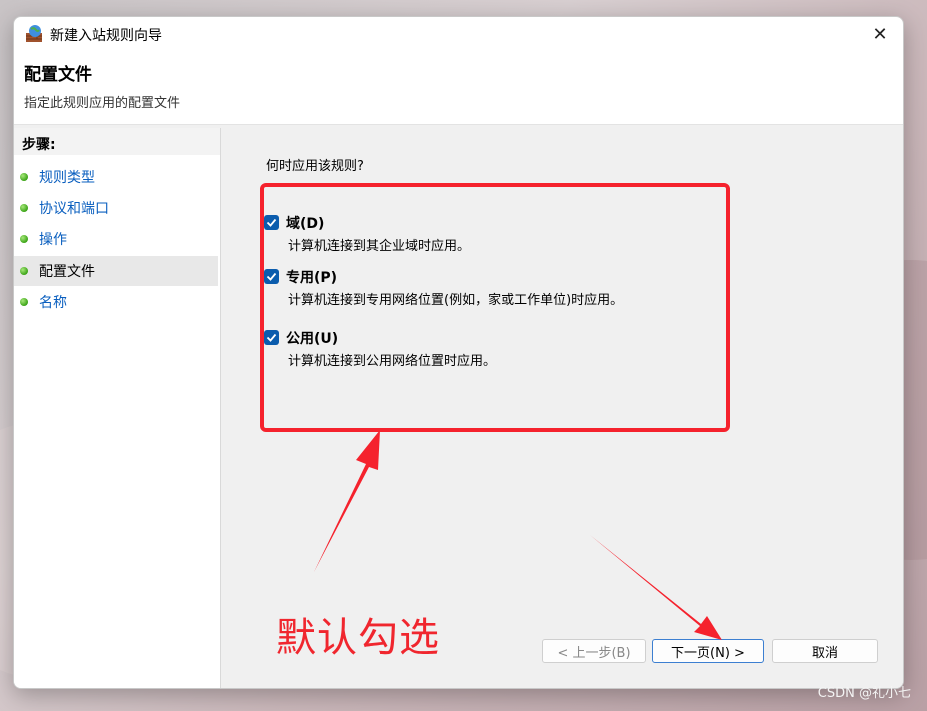 The image size is (927, 711). I want to click on step-label: 规则类型, so click(67, 178).